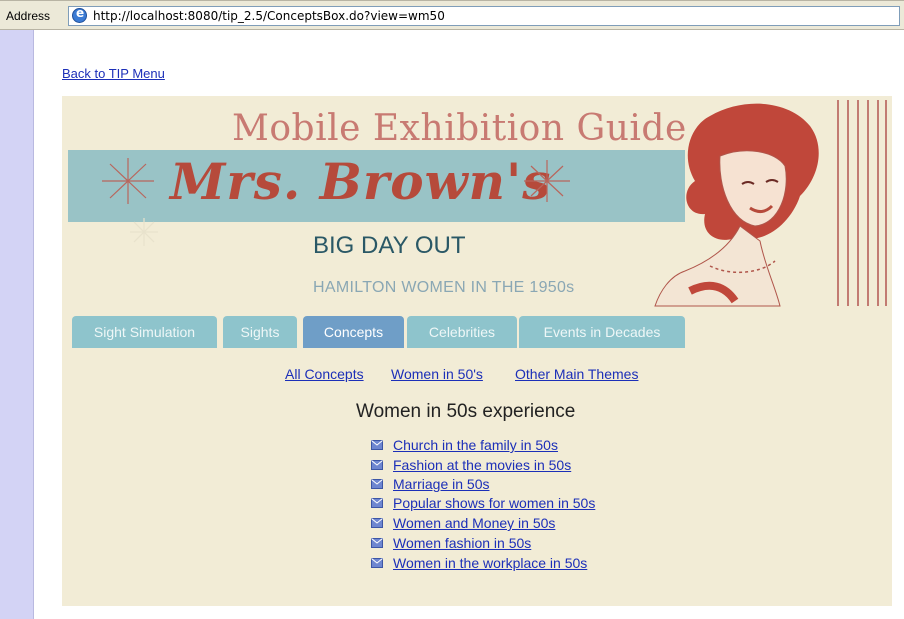  What do you see at coordinates (28, 16) in the screenshot?
I see `address-label: Address` at bounding box center [28, 16].